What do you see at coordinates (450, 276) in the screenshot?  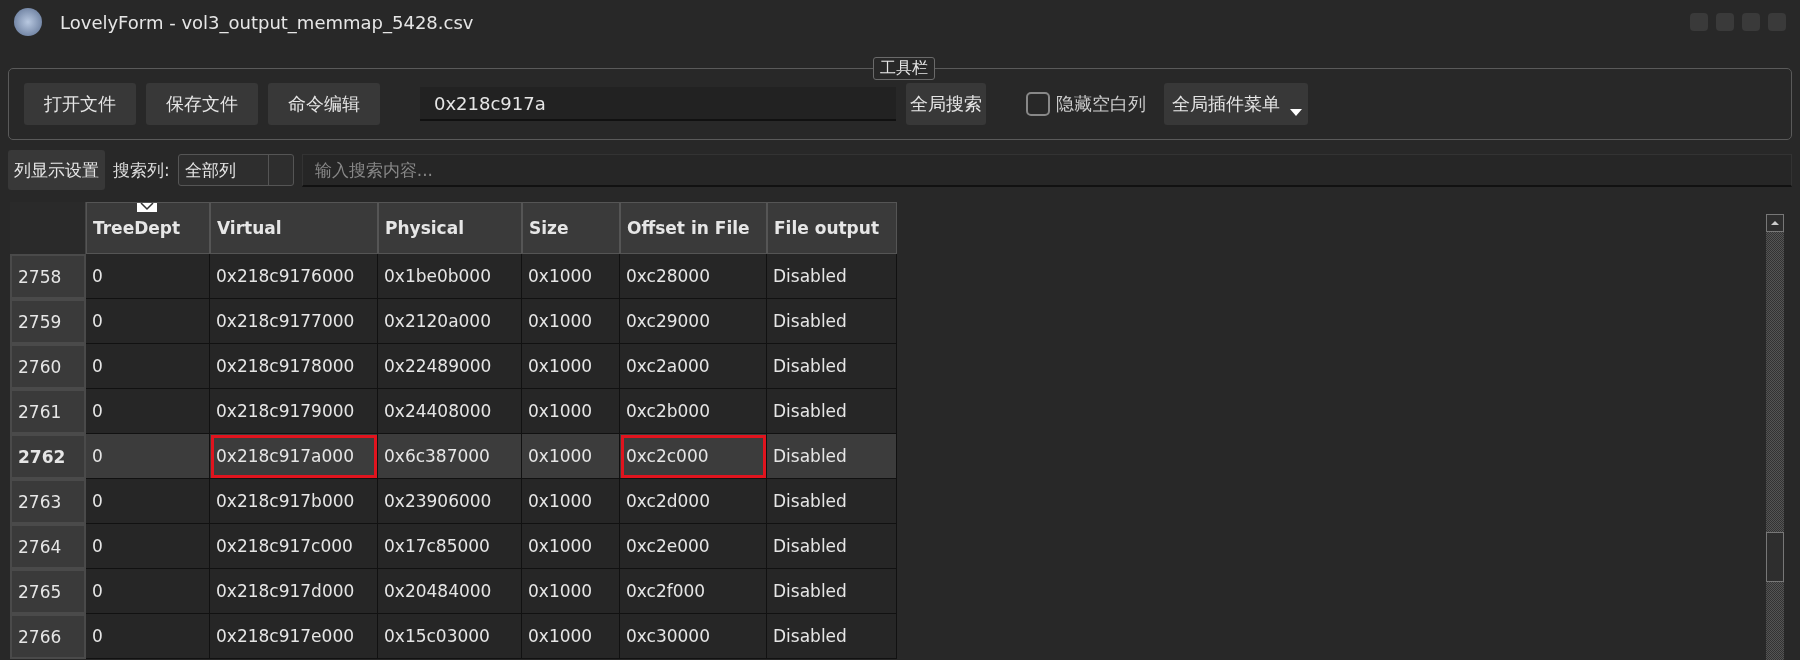 I see `table-cell: 0x1be0b000` at bounding box center [450, 276].